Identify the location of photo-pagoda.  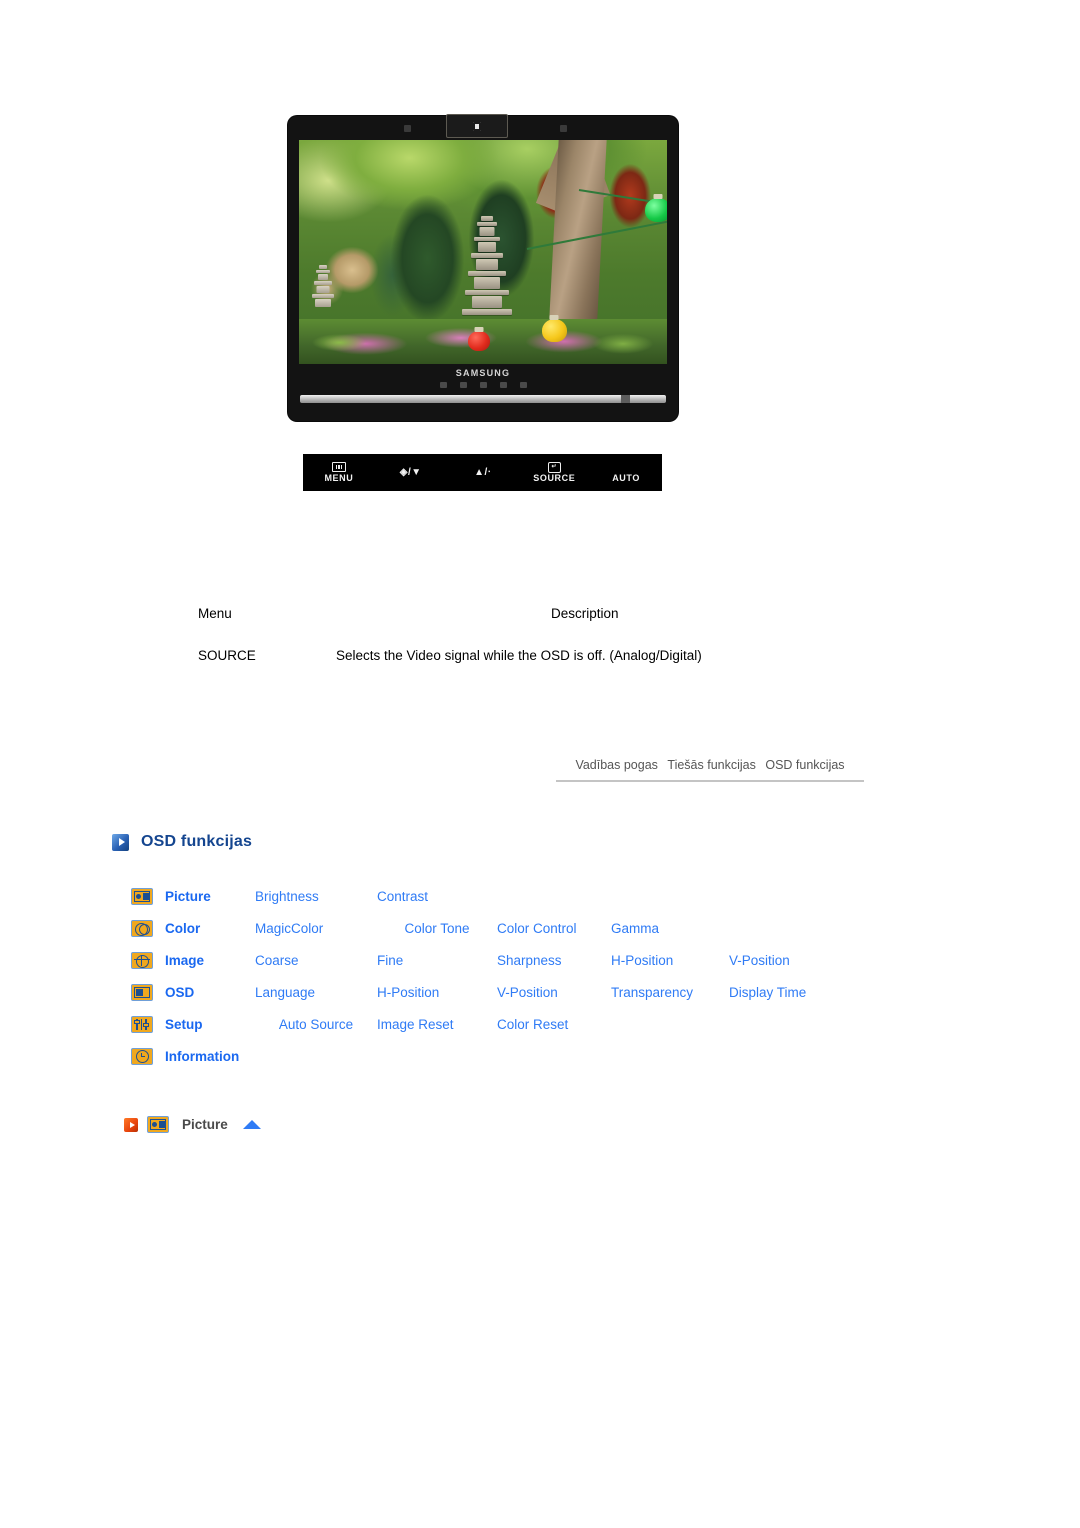
(486, 270).